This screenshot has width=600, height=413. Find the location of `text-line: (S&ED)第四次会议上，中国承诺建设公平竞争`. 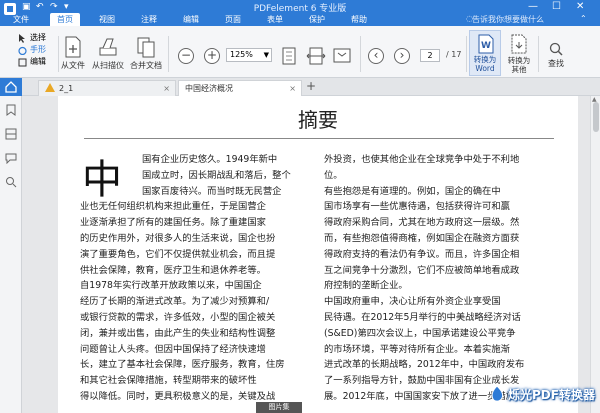

text-line: (S&ED)第四次会议上，中国承诺建设公平竞争 is located at coordinates (420, 333).